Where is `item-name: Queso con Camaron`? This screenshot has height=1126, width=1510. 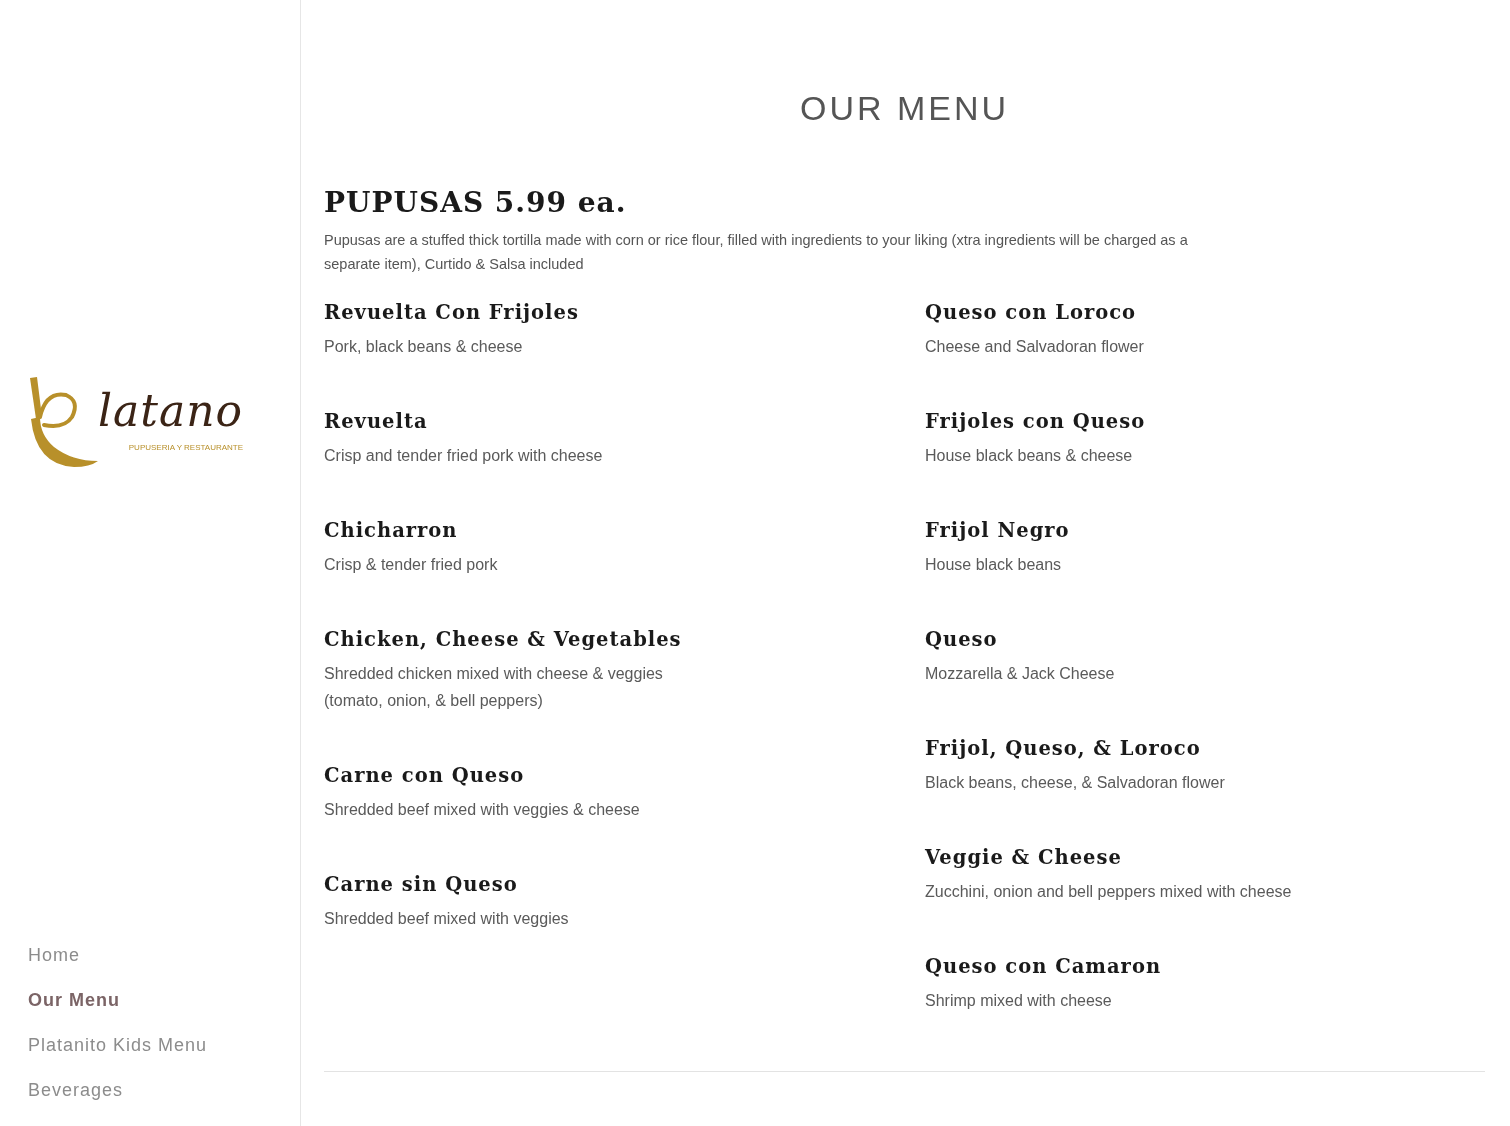
item-name: Queso con Camaron is located at coordinates (1043, 967).